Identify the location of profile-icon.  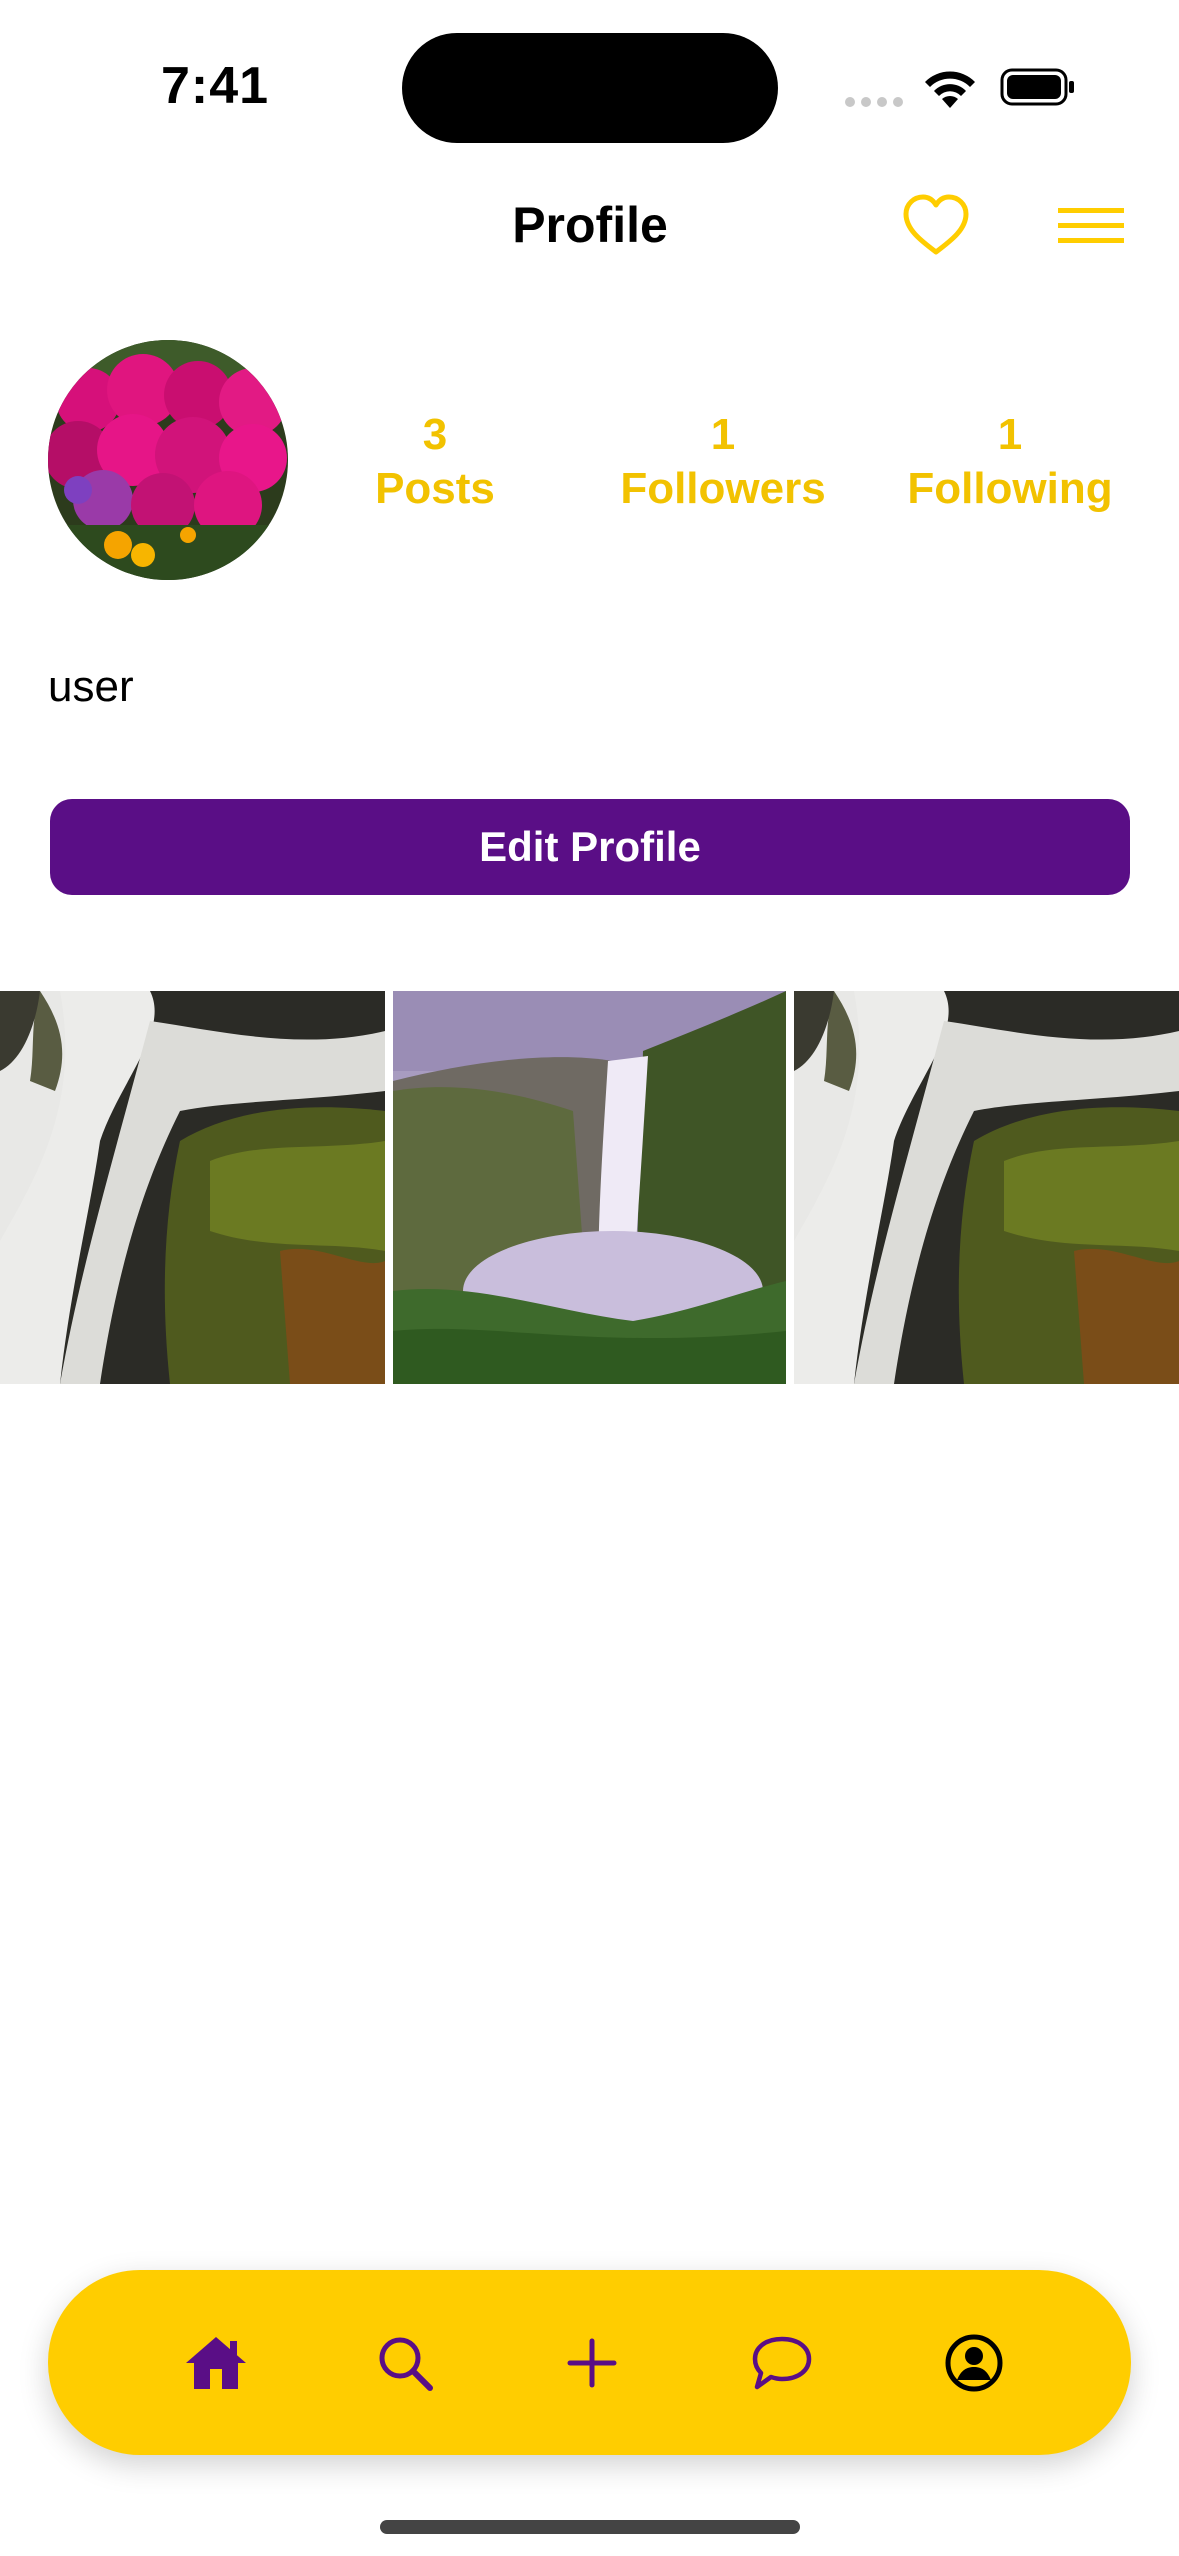
(974, 2363).